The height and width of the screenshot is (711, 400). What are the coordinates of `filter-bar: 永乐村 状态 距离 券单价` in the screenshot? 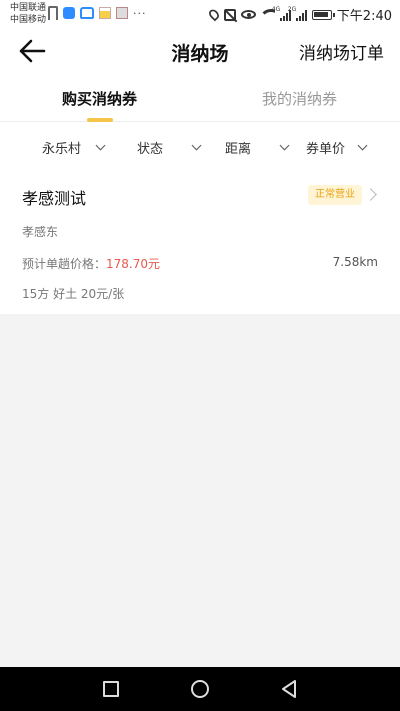 It's located at (200, 147).